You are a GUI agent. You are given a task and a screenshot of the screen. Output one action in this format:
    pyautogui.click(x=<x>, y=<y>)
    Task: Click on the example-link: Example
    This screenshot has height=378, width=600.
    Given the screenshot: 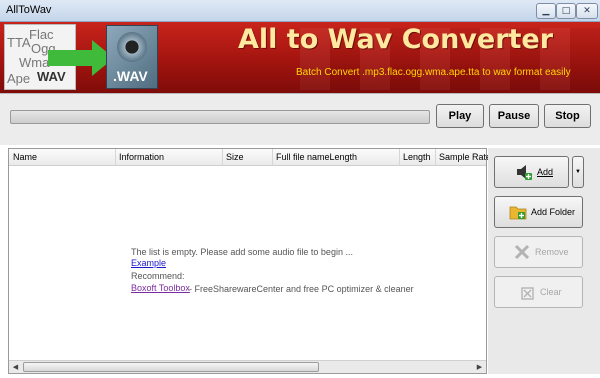 What is the action you would take?
    pyautogui.click(x=148, y=263)
    